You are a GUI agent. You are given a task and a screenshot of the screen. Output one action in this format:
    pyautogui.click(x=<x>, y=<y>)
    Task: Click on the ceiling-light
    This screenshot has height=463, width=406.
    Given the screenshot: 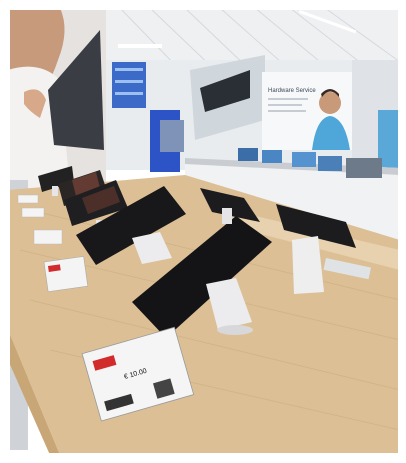 What is the action you would take?
    pyautogui.click(x=140, y=46)
    